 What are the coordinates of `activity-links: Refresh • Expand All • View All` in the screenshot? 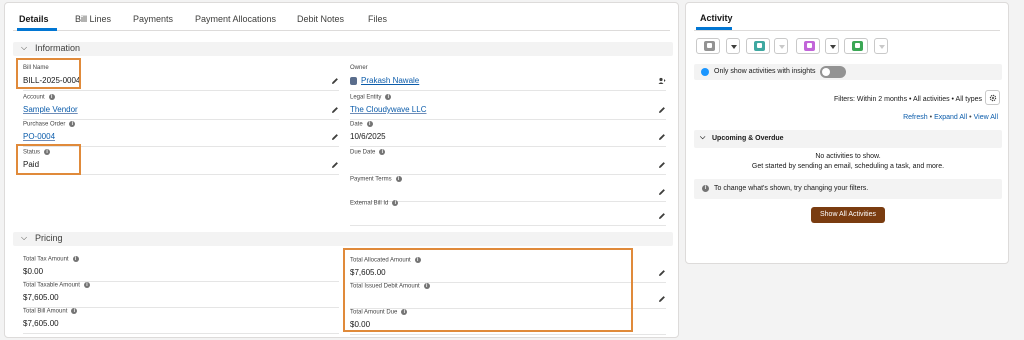 It's located at (950, 117).